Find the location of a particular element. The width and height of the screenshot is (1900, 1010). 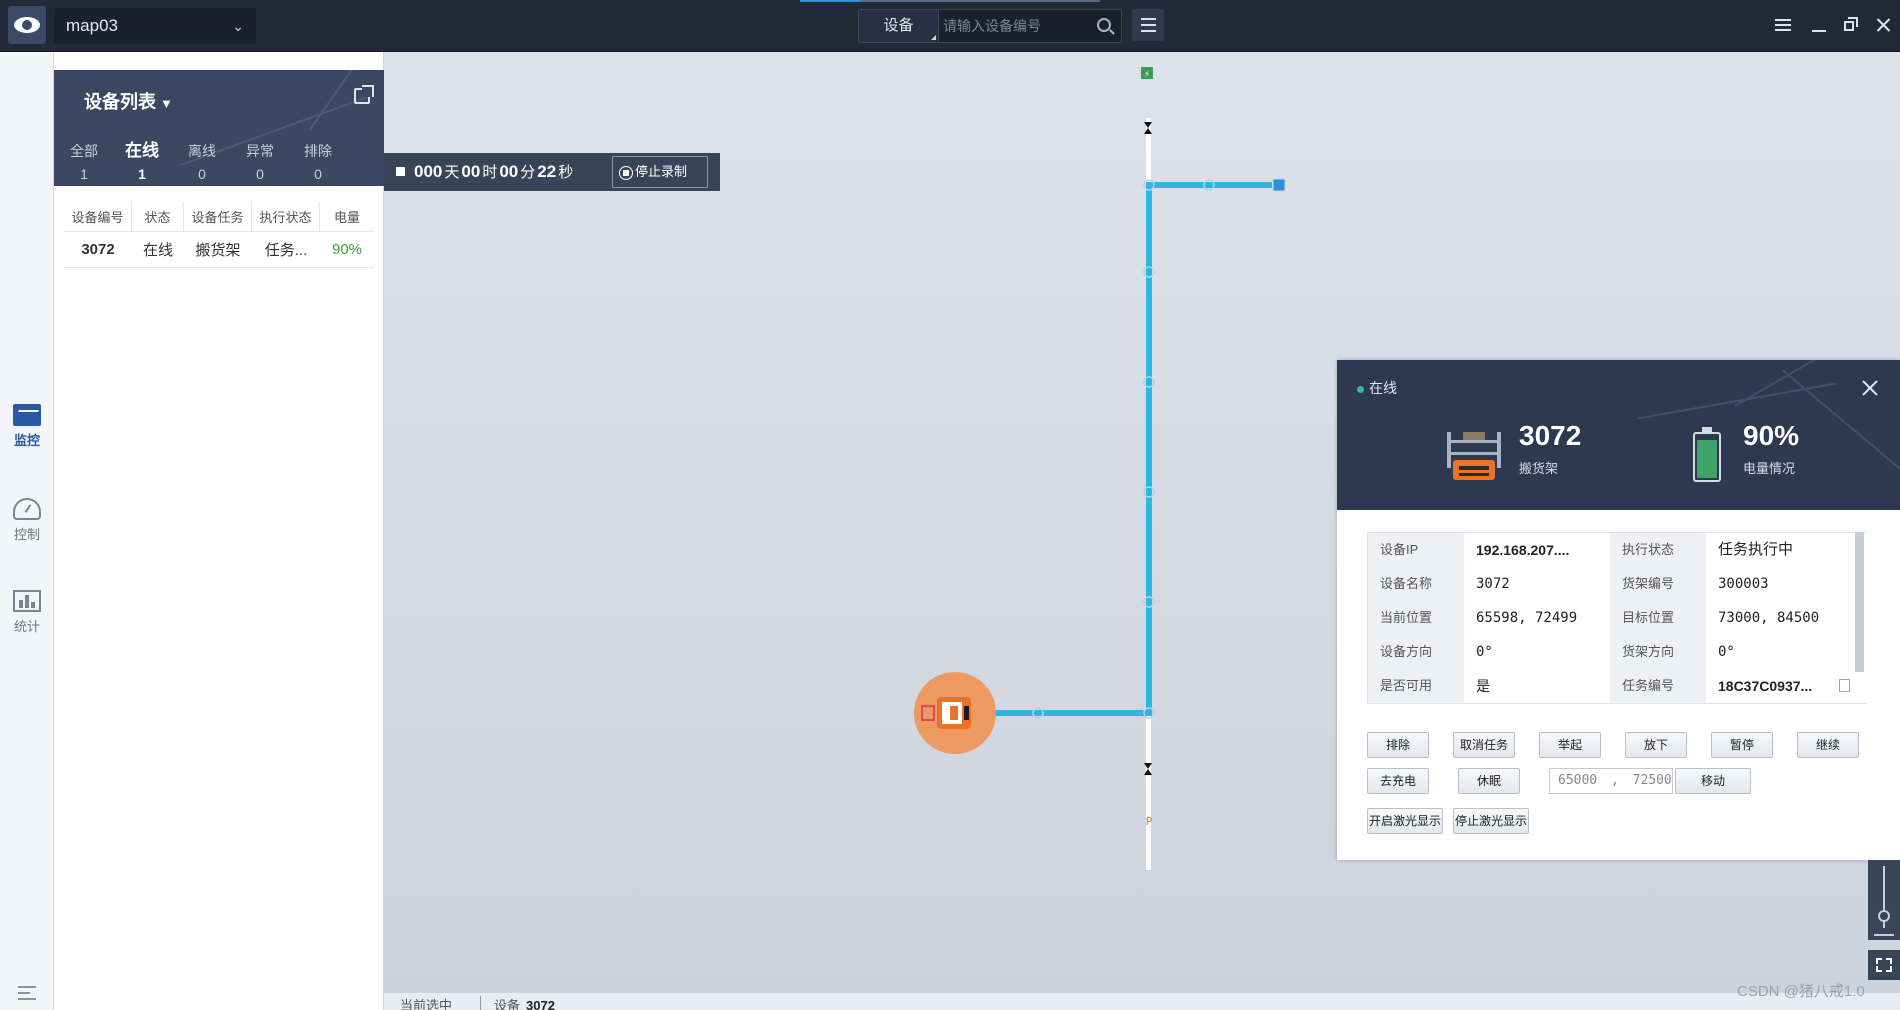

menu-icon is located at coordinates (1783, 25).